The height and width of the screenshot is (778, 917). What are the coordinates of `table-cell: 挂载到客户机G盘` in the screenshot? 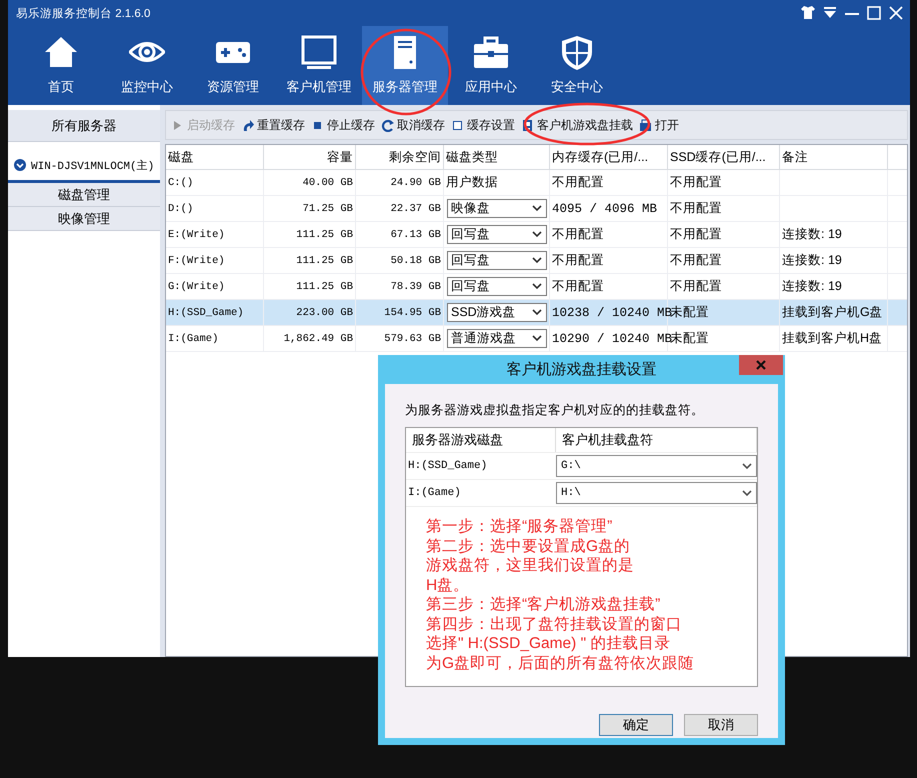 It's located at (832, 312).